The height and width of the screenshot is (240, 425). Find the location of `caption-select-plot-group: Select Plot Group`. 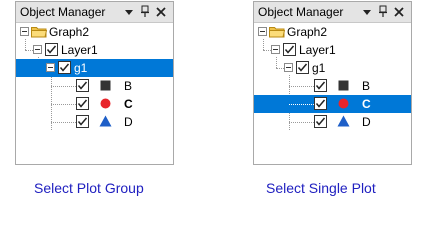

caption-select-plot-group: Select Plot Group is located at coordinates (89, 188).